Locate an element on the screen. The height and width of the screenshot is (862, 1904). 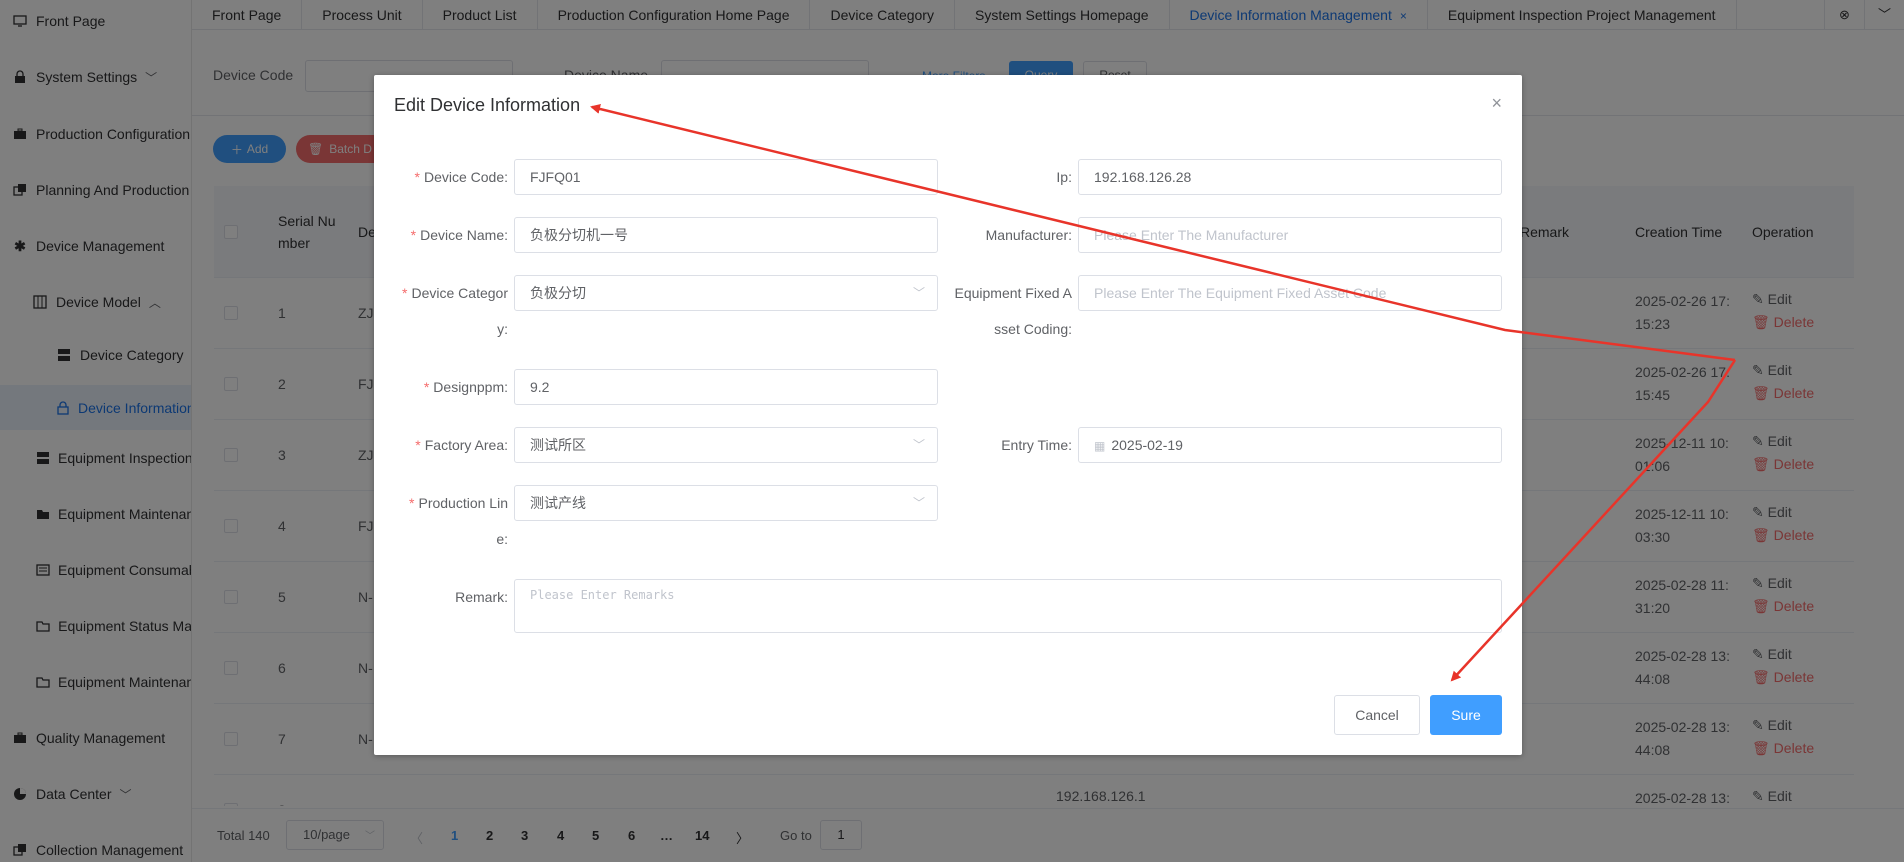
ip-field: 192.168.126.28 is located at coordinates (1290, 177).